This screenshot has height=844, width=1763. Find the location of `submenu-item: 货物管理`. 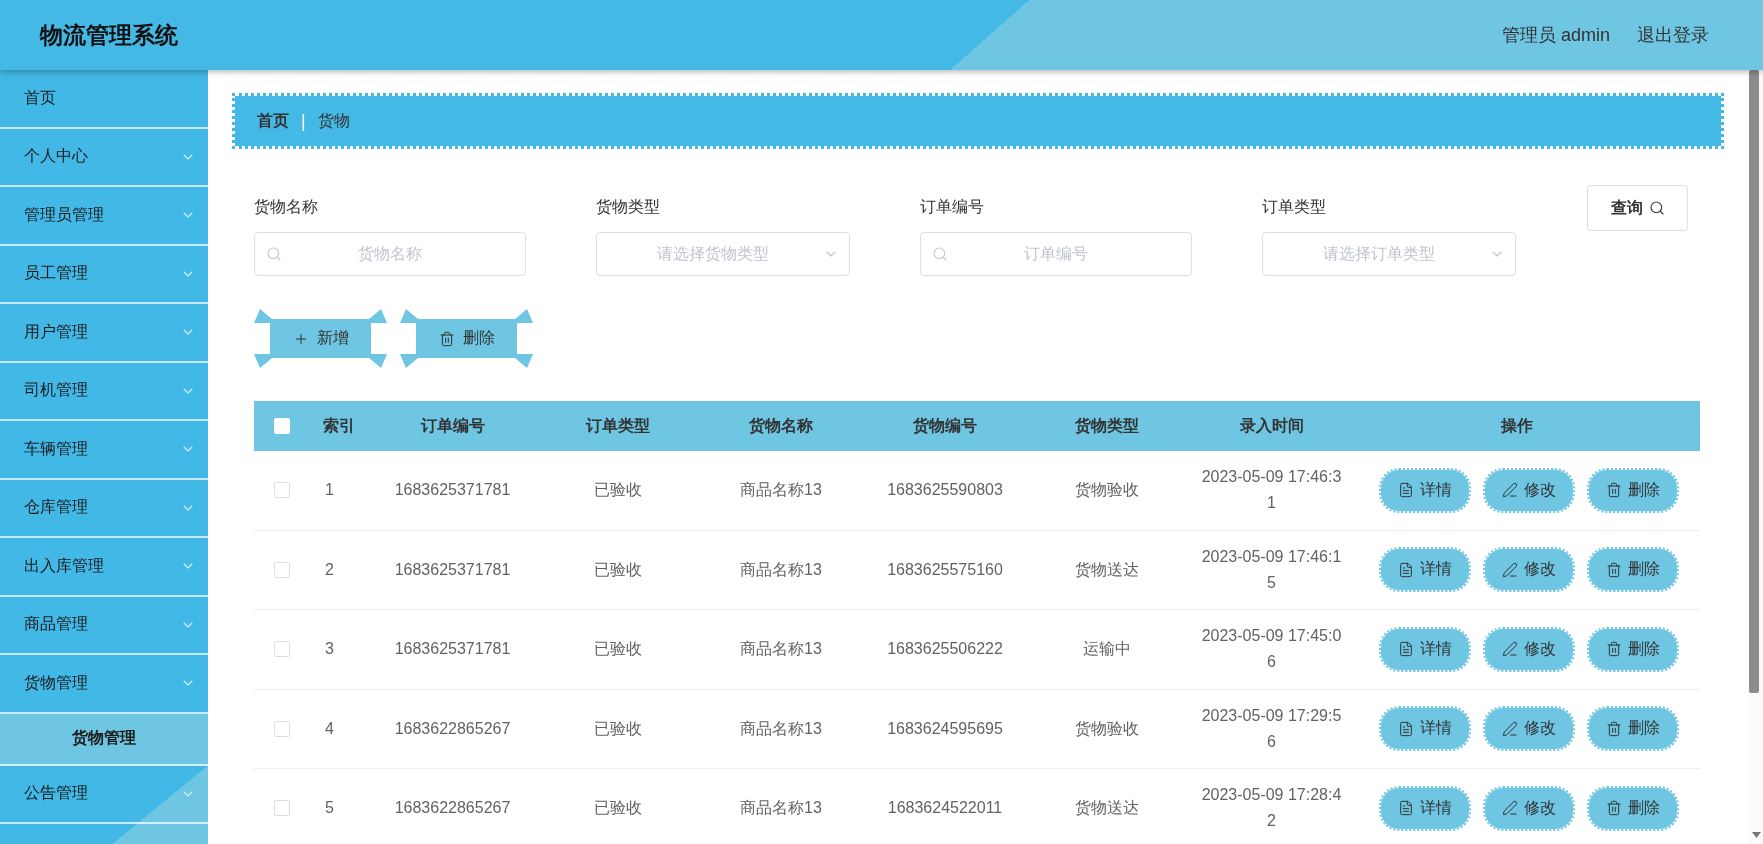

submenu-item: 货物管理 is located at coordinates (104, 739).